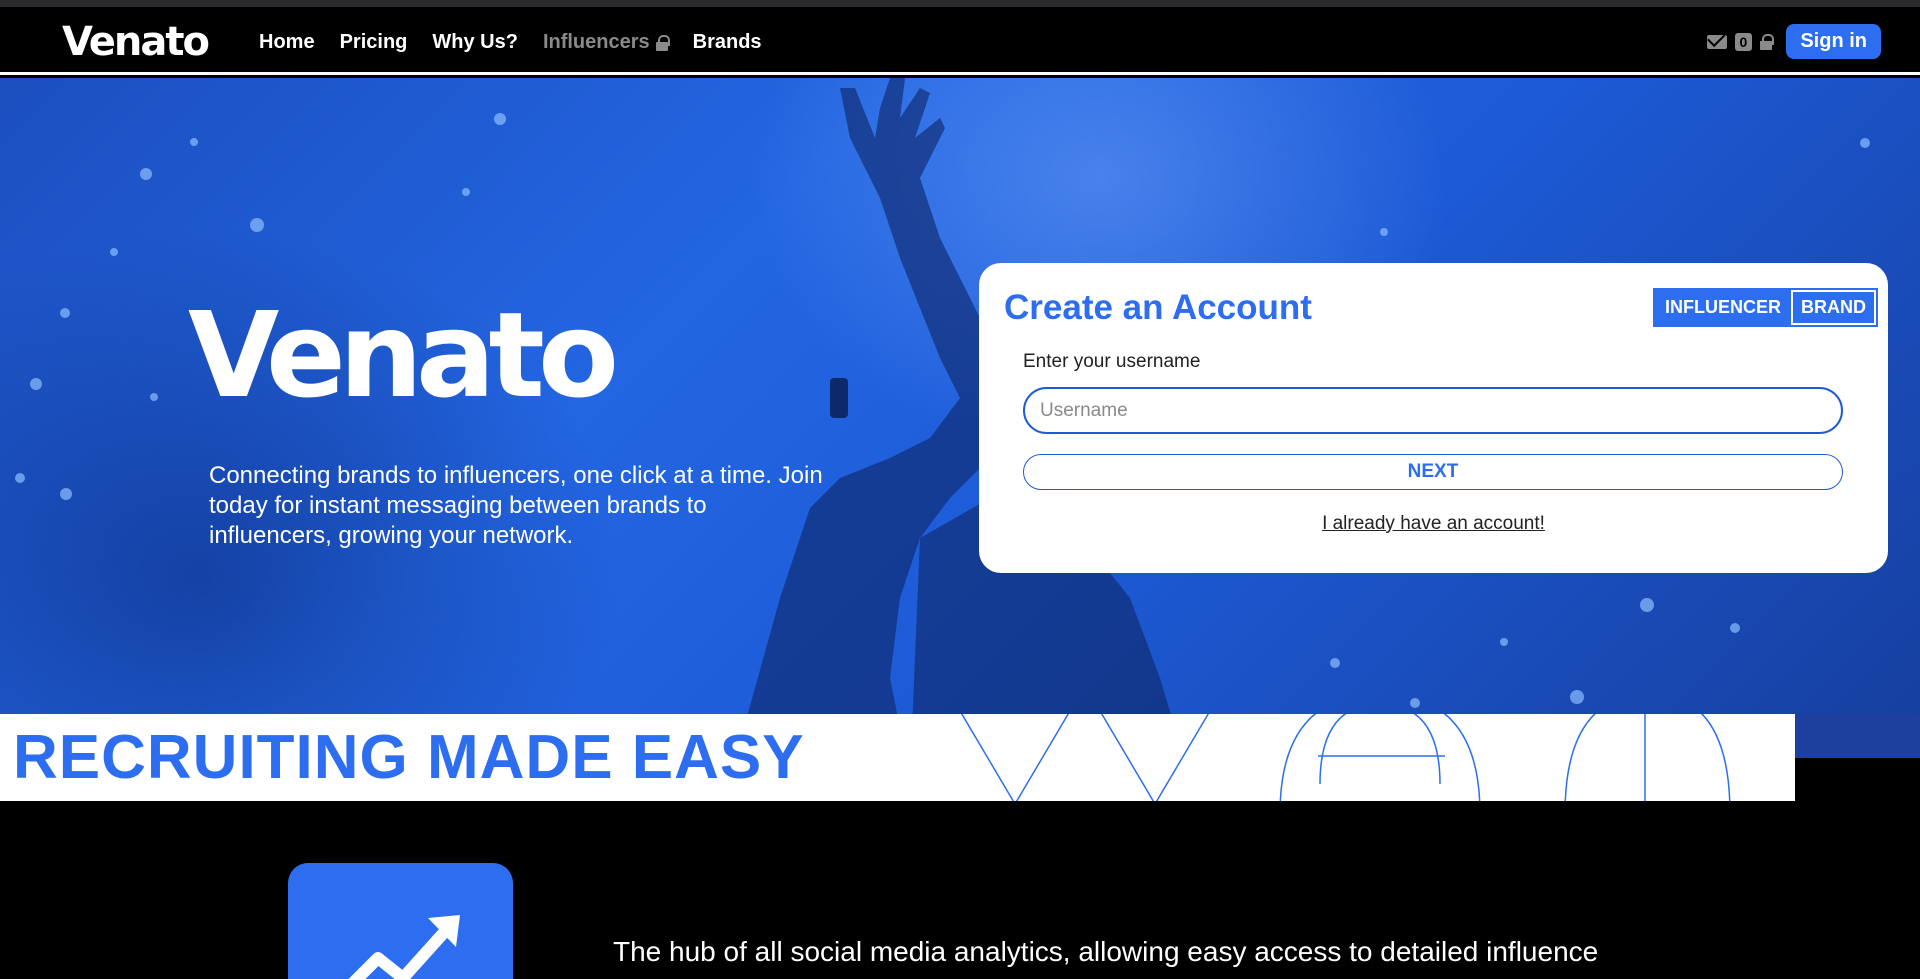  What do you see at coordinates (1433, 472) in the screenshot?
I see `next-button: NEXT` at bounding box center [1433, 472].